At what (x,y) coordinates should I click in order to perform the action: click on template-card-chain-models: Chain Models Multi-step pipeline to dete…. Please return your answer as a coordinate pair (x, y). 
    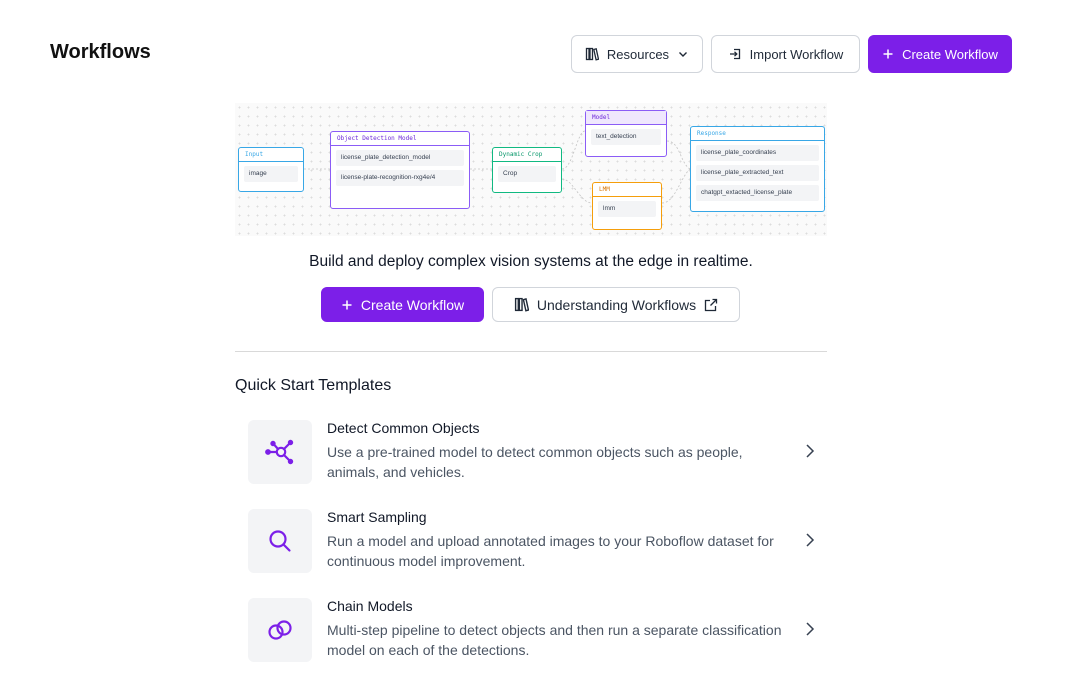
    Looking at the image, I should click on (537, 630).